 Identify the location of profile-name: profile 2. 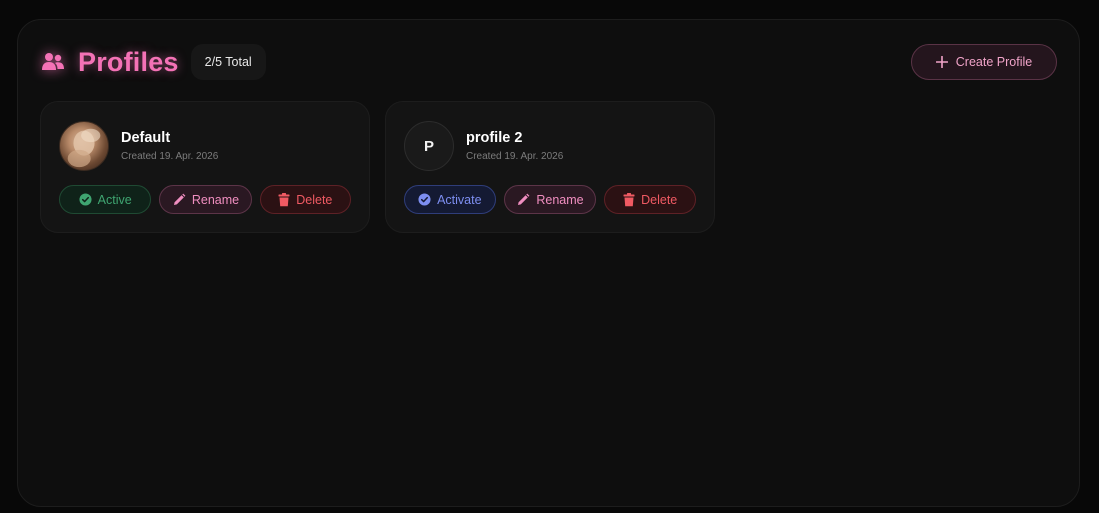
(494, 138).